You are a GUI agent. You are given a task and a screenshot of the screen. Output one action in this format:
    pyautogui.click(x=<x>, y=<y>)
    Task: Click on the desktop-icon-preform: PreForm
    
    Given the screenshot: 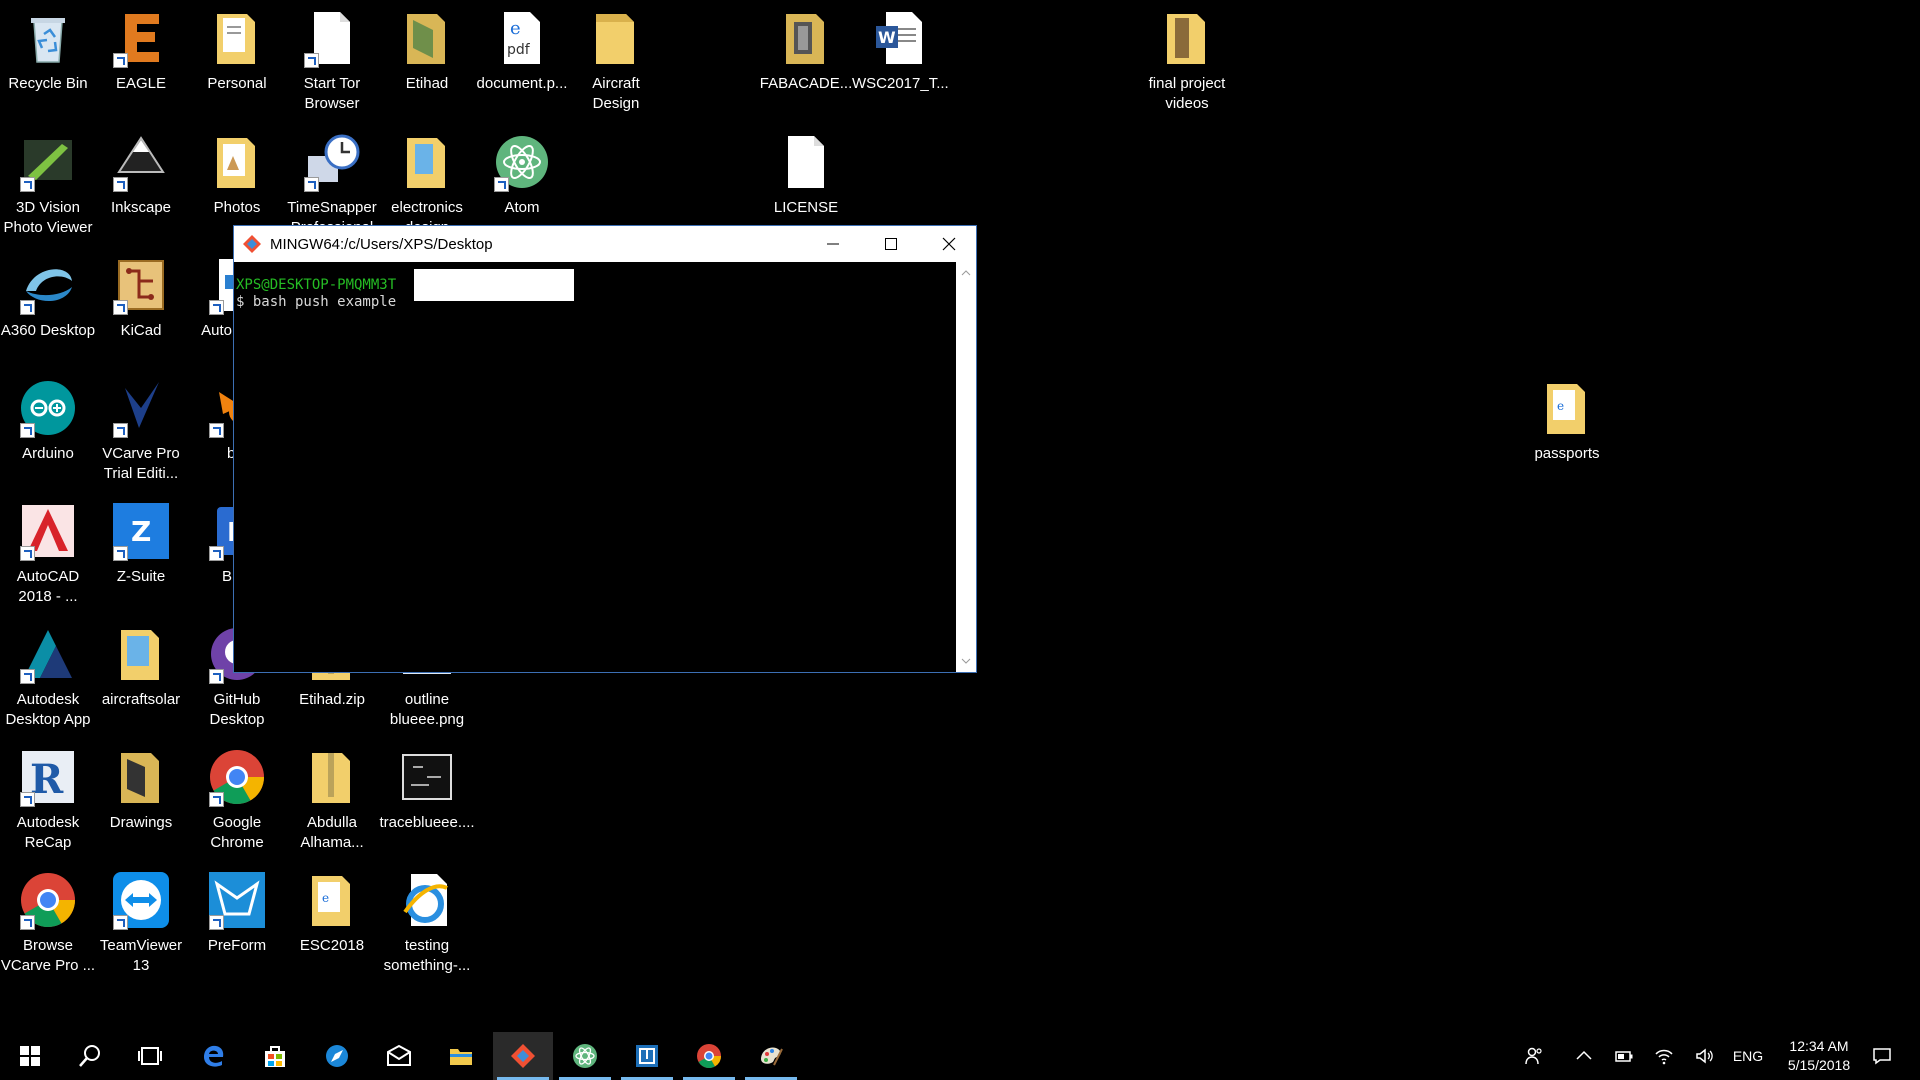 What is the action you would take?
    pyautogui.click(x=237, y=921)
    